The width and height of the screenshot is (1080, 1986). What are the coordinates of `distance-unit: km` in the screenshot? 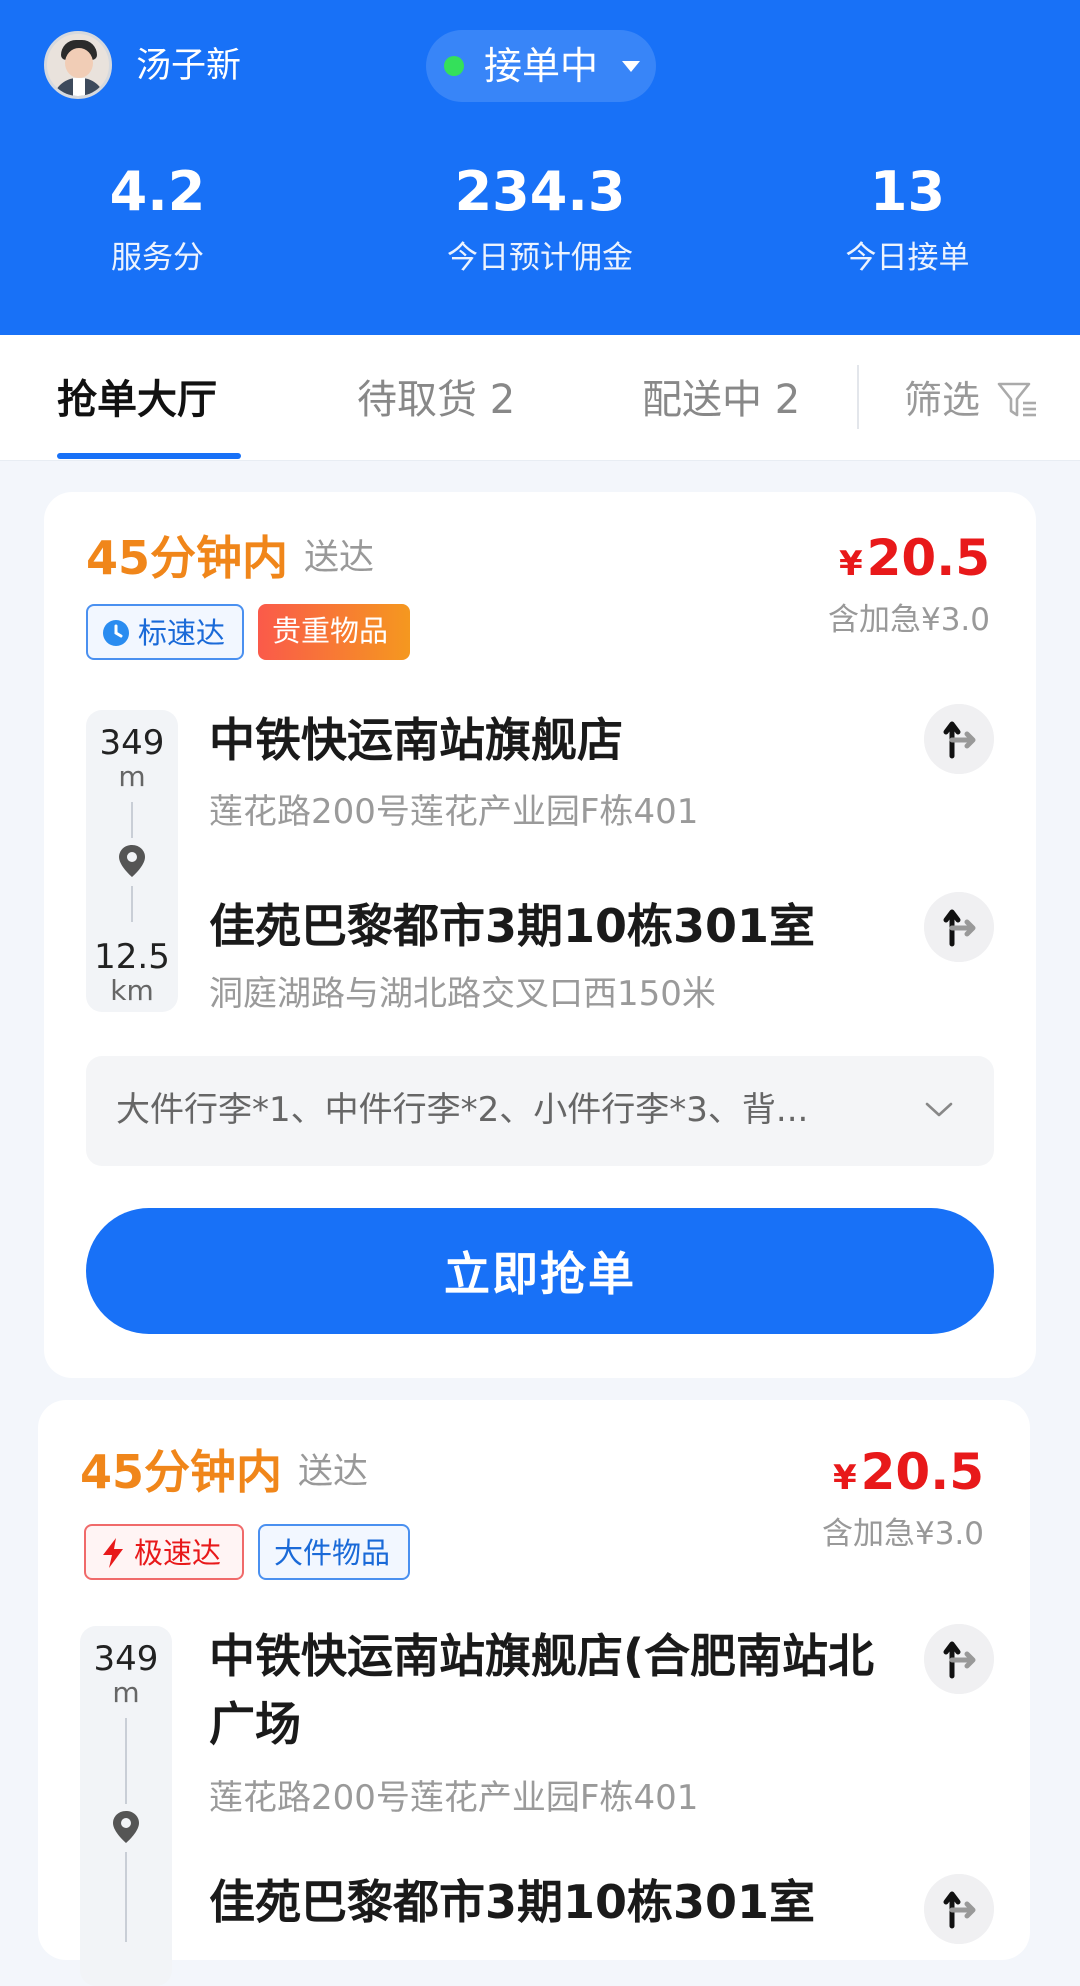 It's located at (132, 990).